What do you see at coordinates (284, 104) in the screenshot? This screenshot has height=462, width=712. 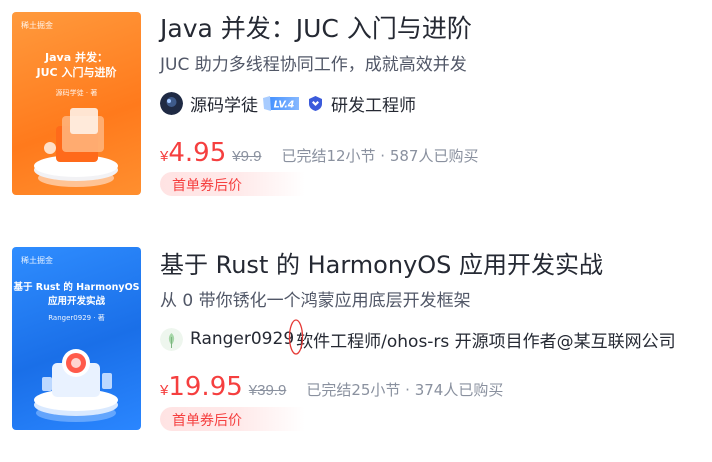 I see `svg-text: LV.4` at bounding box center [284, 104].